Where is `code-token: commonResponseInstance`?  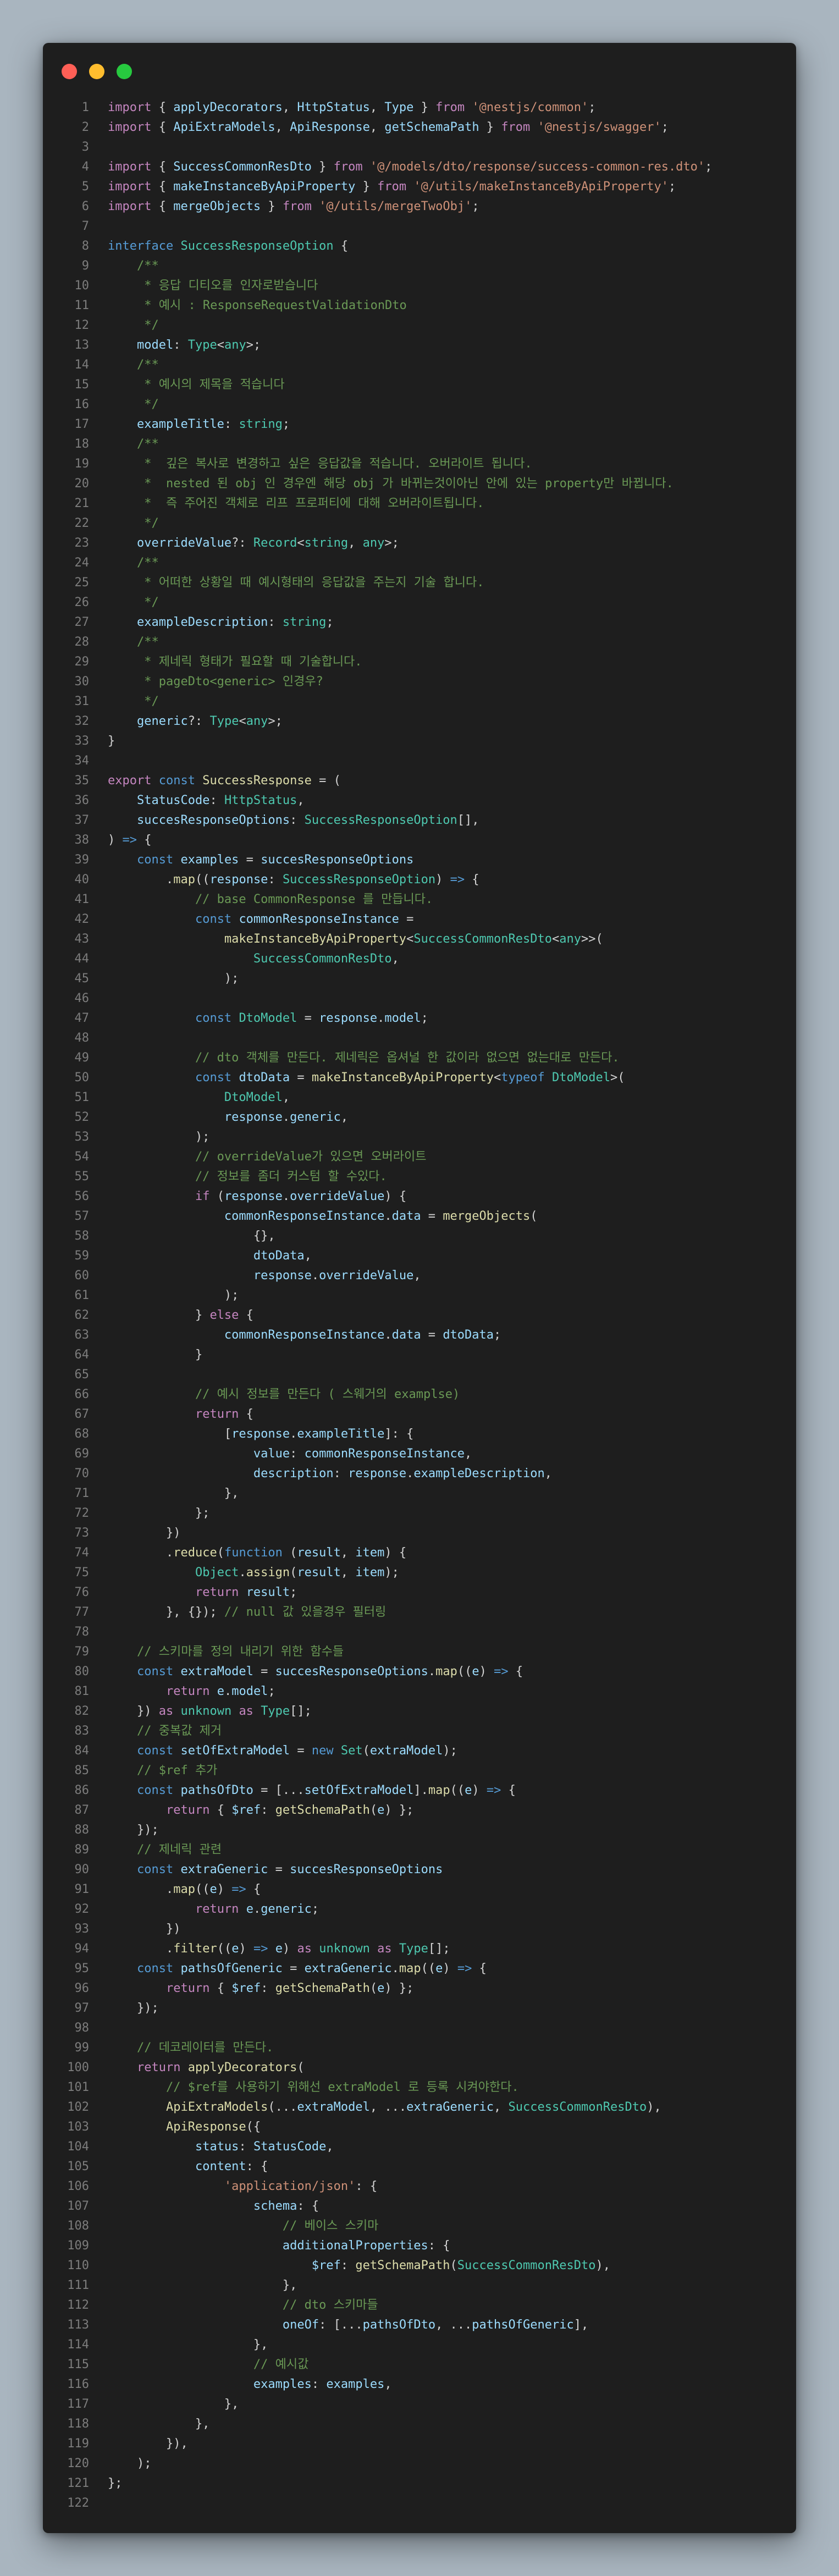
code-token: commonResponseInstance is located at coordinates (304, 1335).